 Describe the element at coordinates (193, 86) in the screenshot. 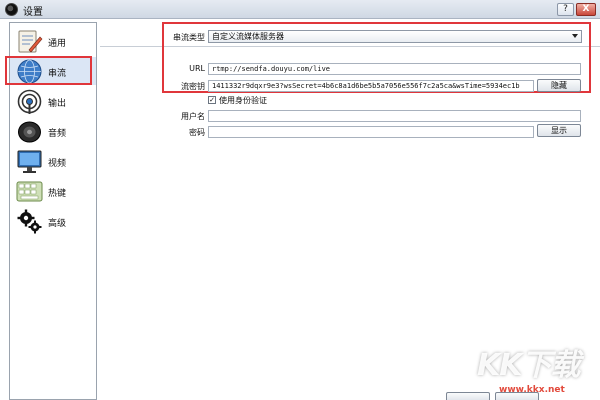

I see `stream-key-label: 流密钥` at that location.